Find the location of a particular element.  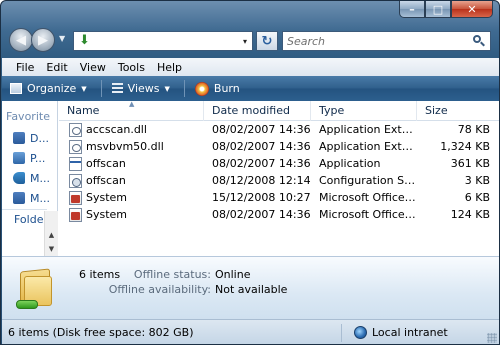

security-zone: Local intranet is located at coordinates (395, 332).